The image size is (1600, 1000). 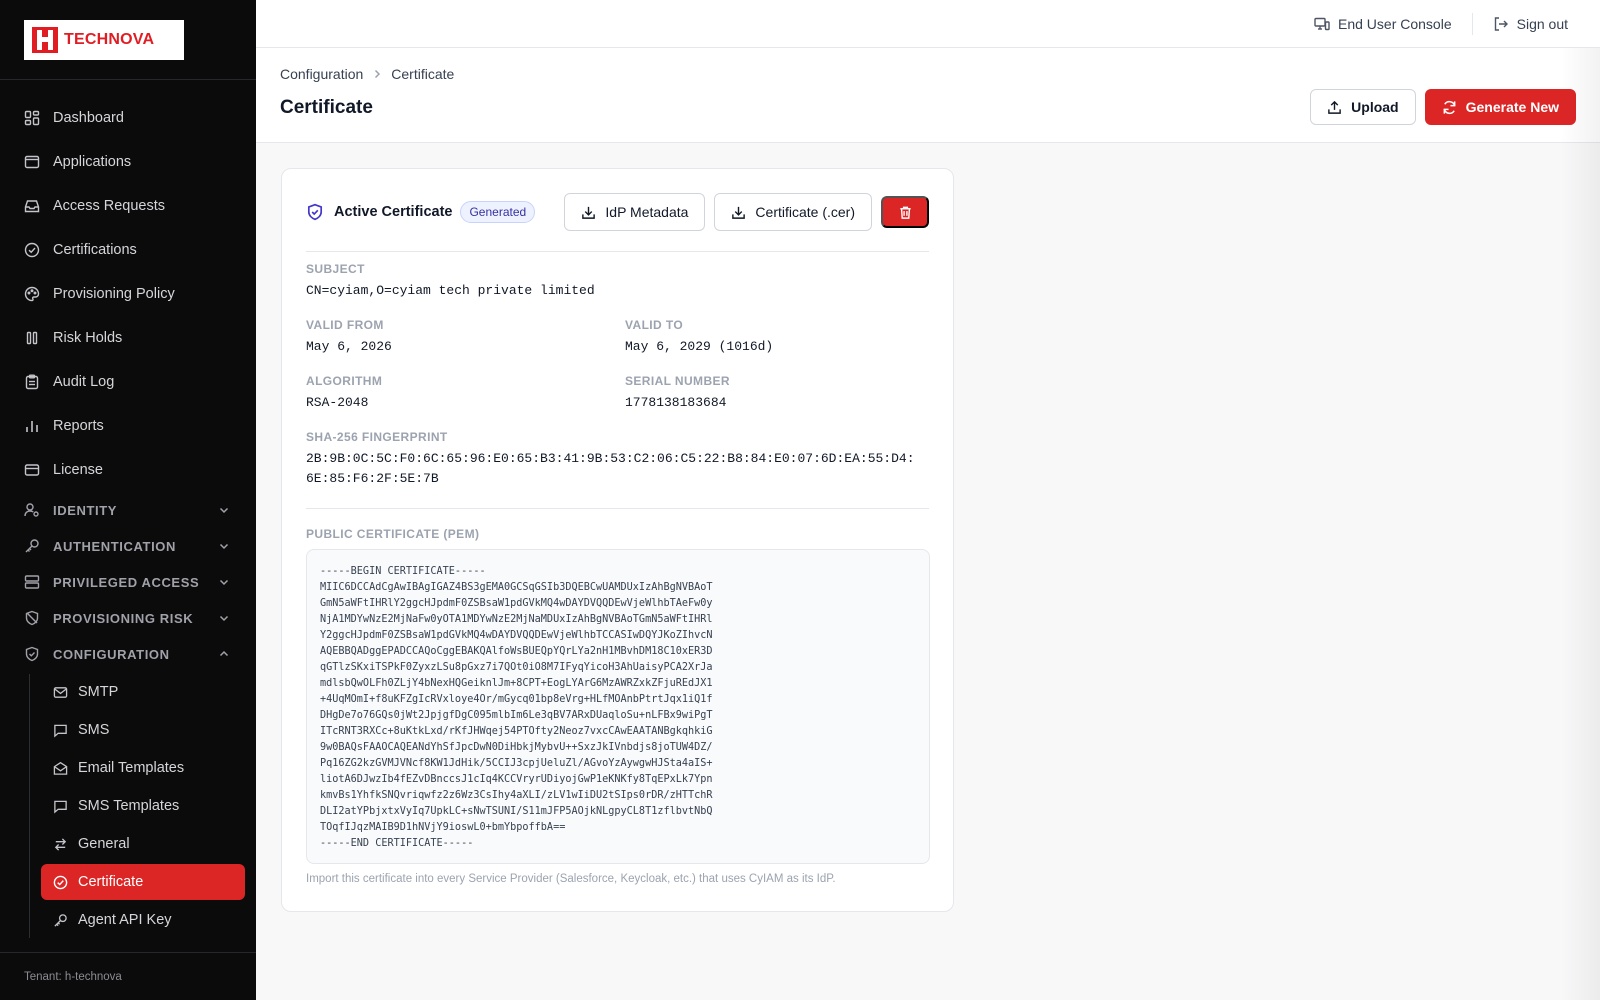 I want to click on end-user-console-link: End User Console, so click(x=1383, y=24).